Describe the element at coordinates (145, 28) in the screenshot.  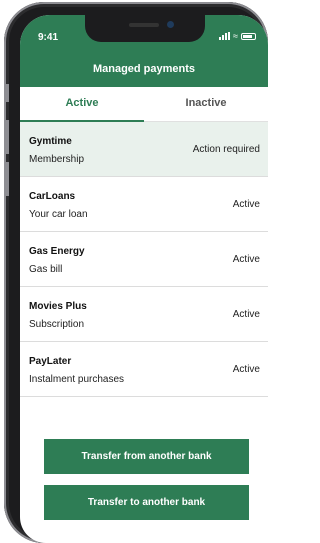
I see `notch` at that location.